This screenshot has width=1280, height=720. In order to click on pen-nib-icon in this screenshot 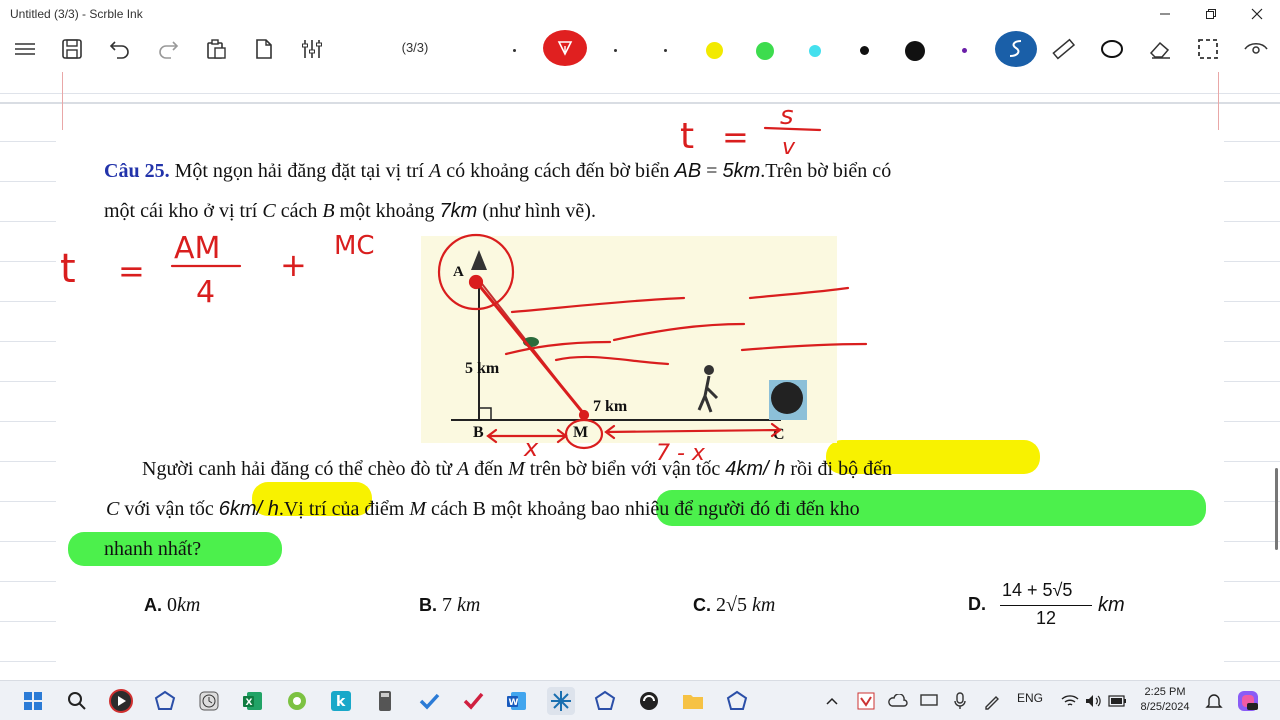, I will do `click(565, 48)`.